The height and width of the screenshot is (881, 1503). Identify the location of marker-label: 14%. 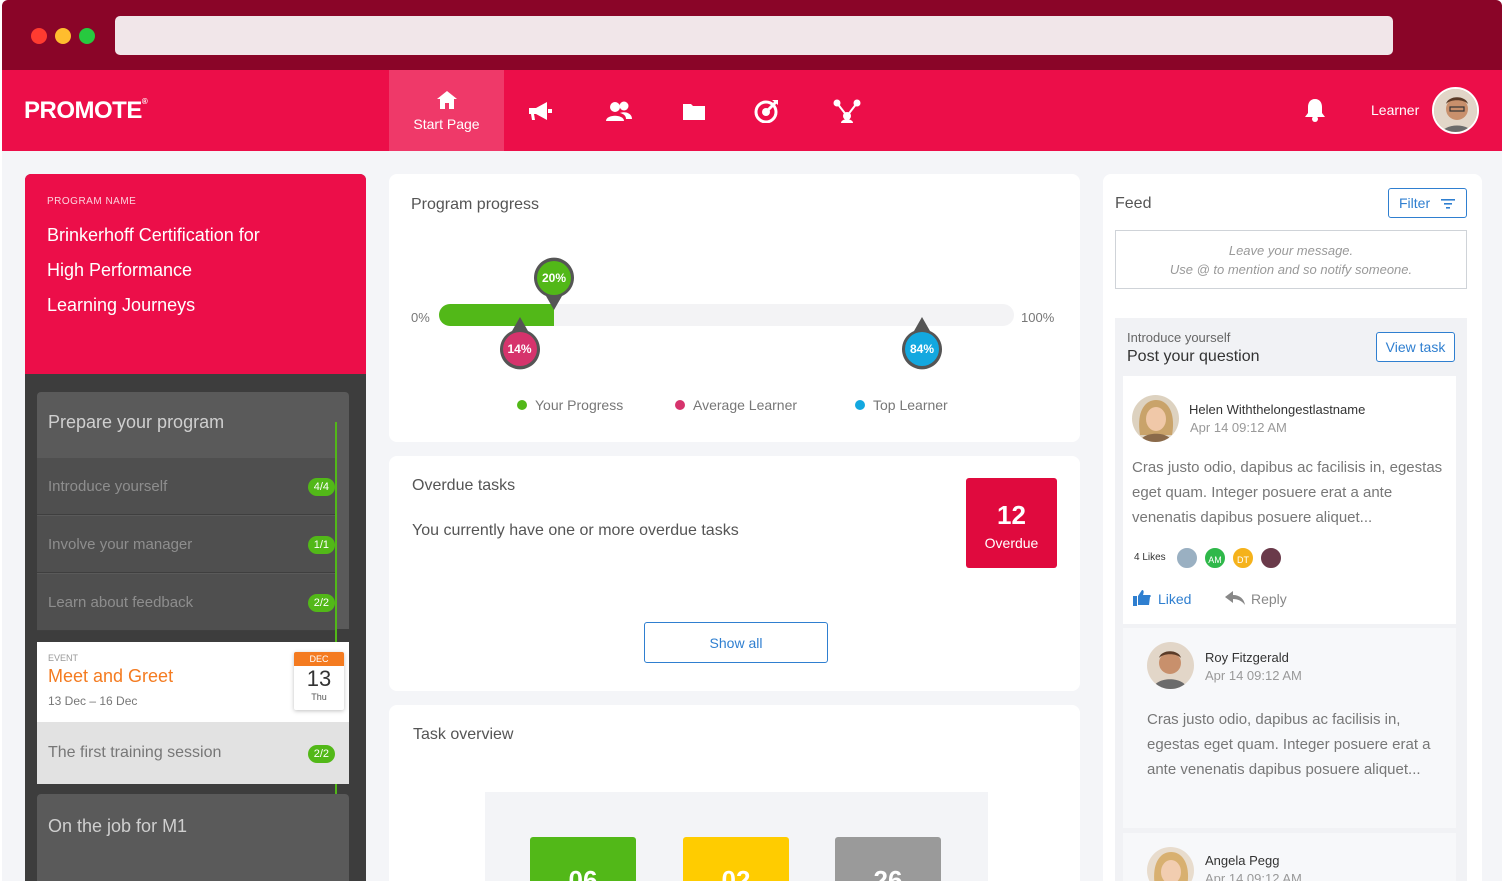
(519, 349).